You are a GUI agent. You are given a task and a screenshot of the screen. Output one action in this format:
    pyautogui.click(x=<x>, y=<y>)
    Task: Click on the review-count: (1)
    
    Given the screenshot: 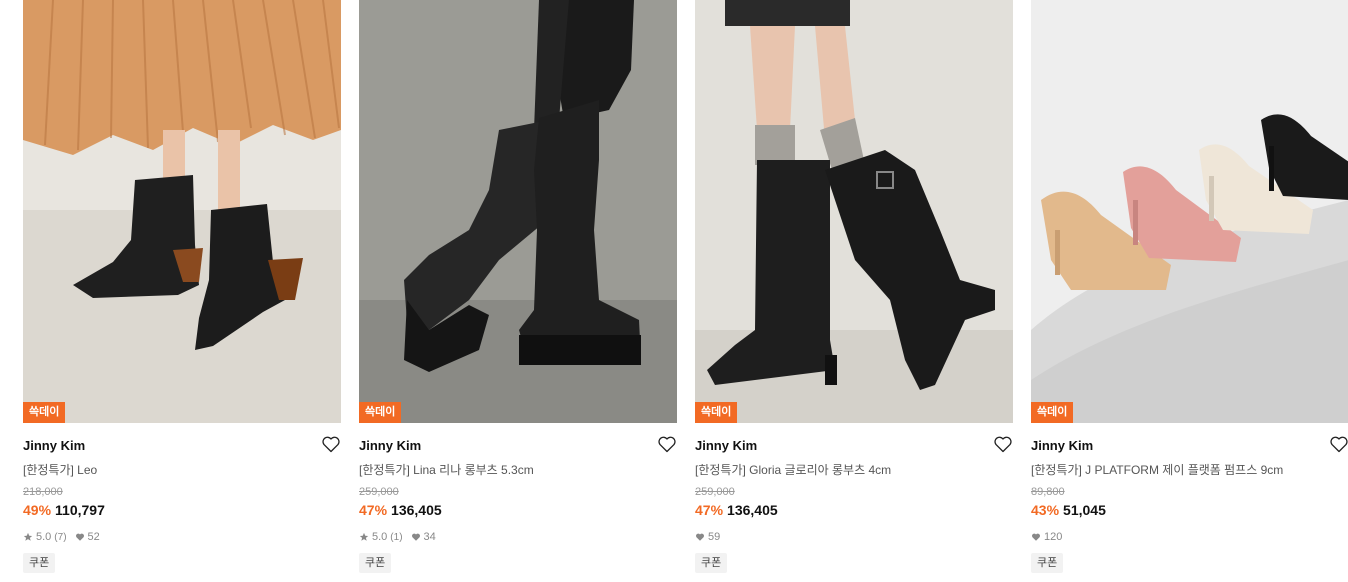 What is the action you would take?
    pyautogui.click(x=396, y=537)
    